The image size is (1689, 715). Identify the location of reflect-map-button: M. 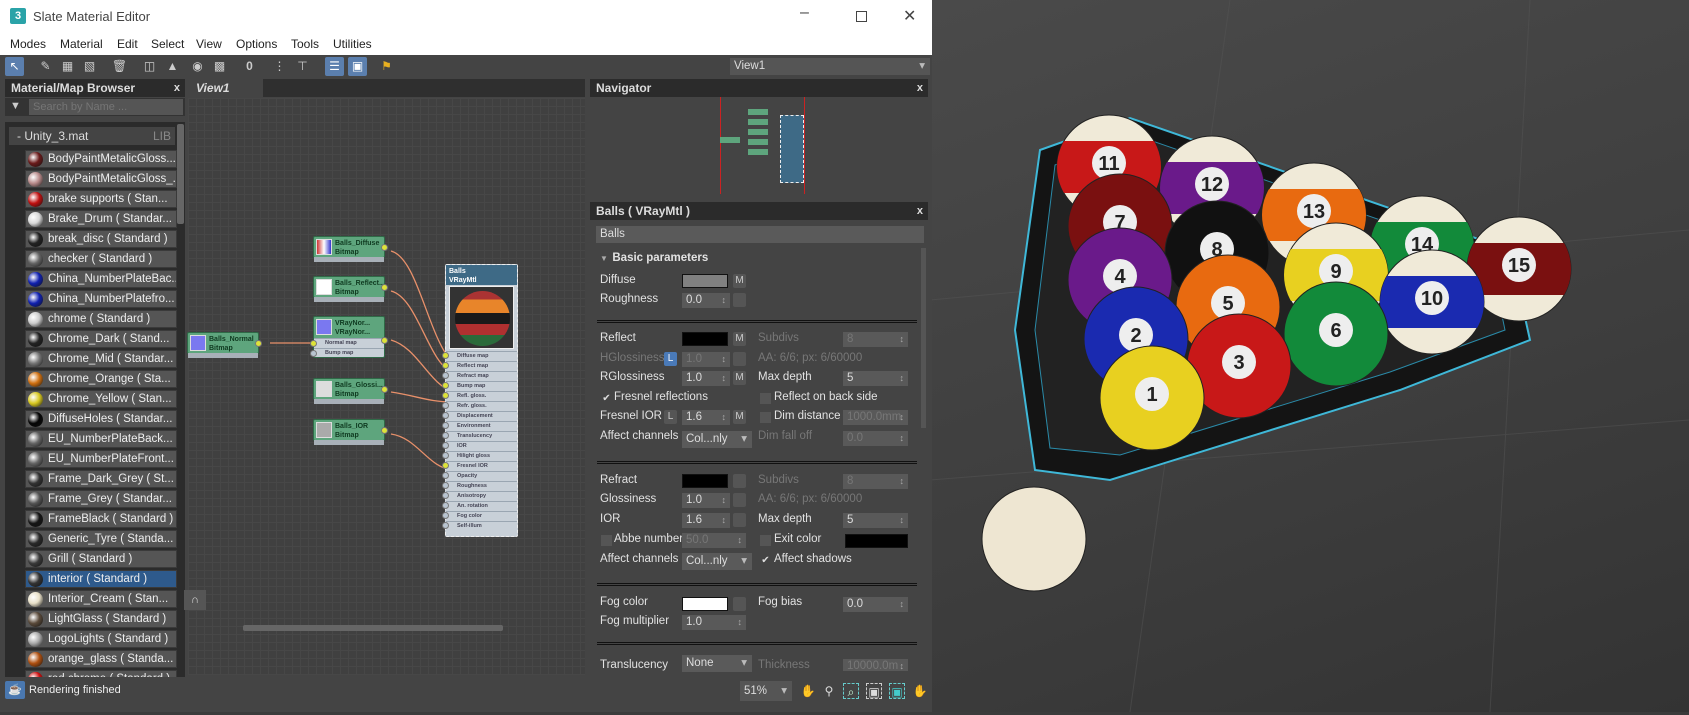
(739, 339).